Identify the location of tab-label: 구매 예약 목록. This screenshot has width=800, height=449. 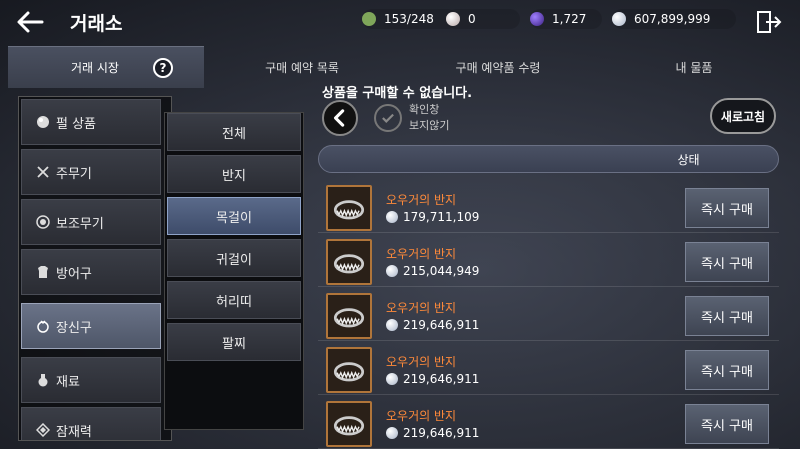
(302, 67).